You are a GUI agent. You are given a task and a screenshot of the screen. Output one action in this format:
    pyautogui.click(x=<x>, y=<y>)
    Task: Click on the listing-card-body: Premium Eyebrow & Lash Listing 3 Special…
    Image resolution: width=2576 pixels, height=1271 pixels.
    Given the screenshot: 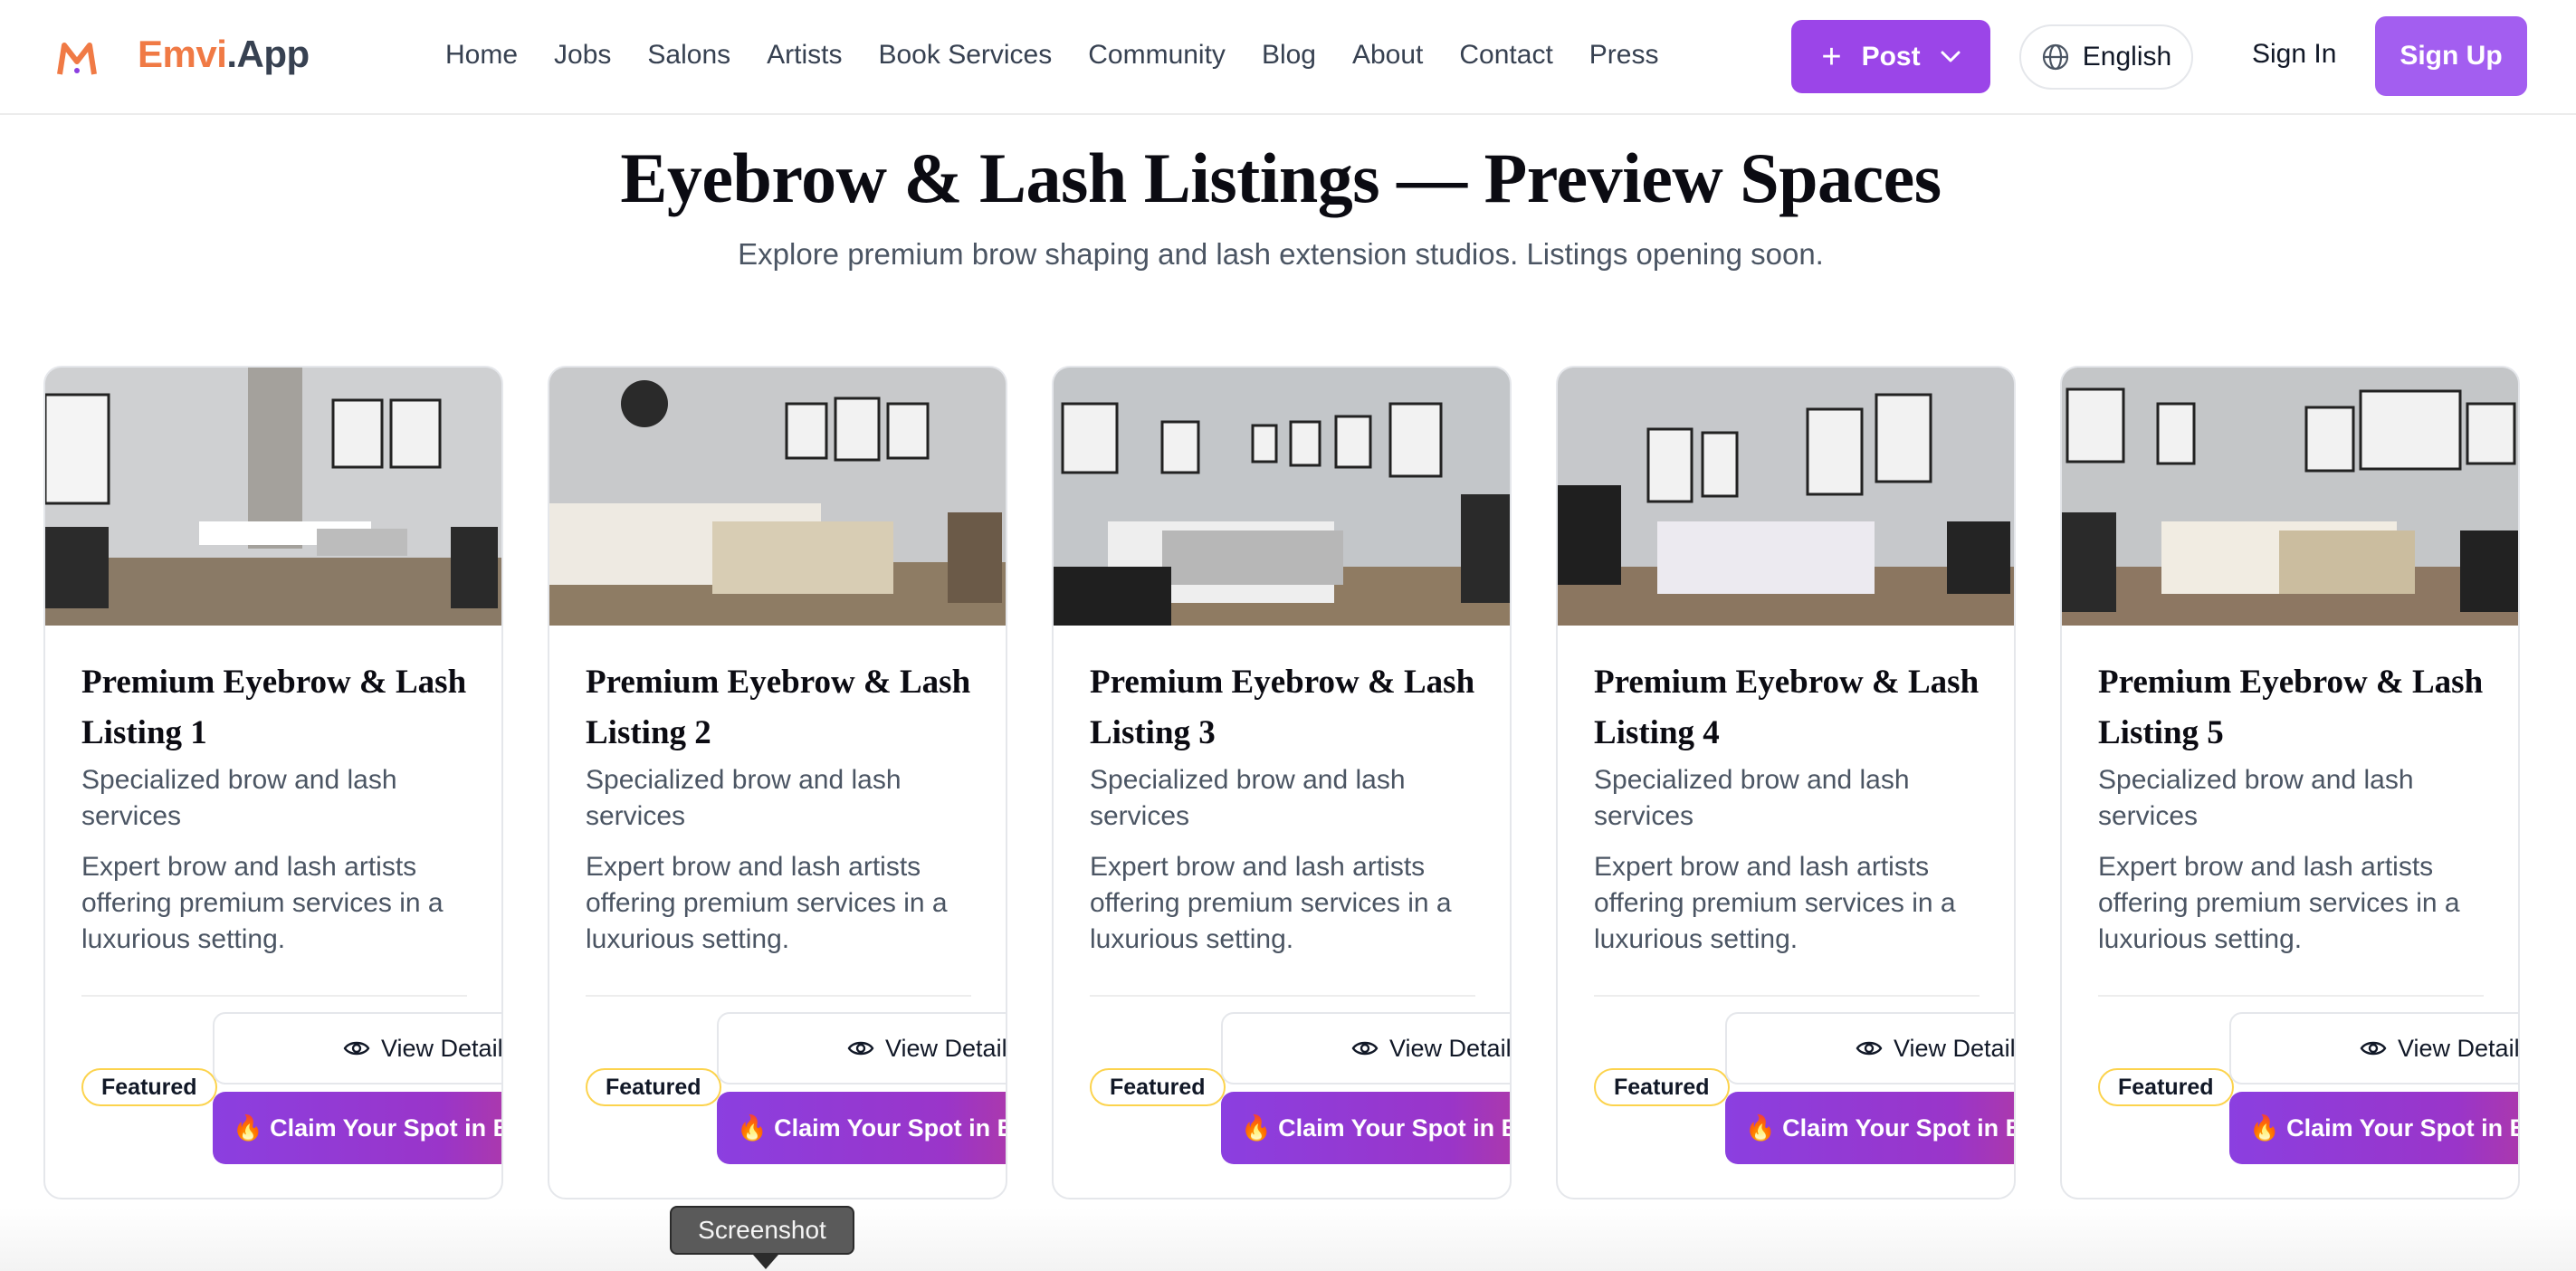 What is the action you would take?
    pyautogui.click(x=1282, y=808)
    